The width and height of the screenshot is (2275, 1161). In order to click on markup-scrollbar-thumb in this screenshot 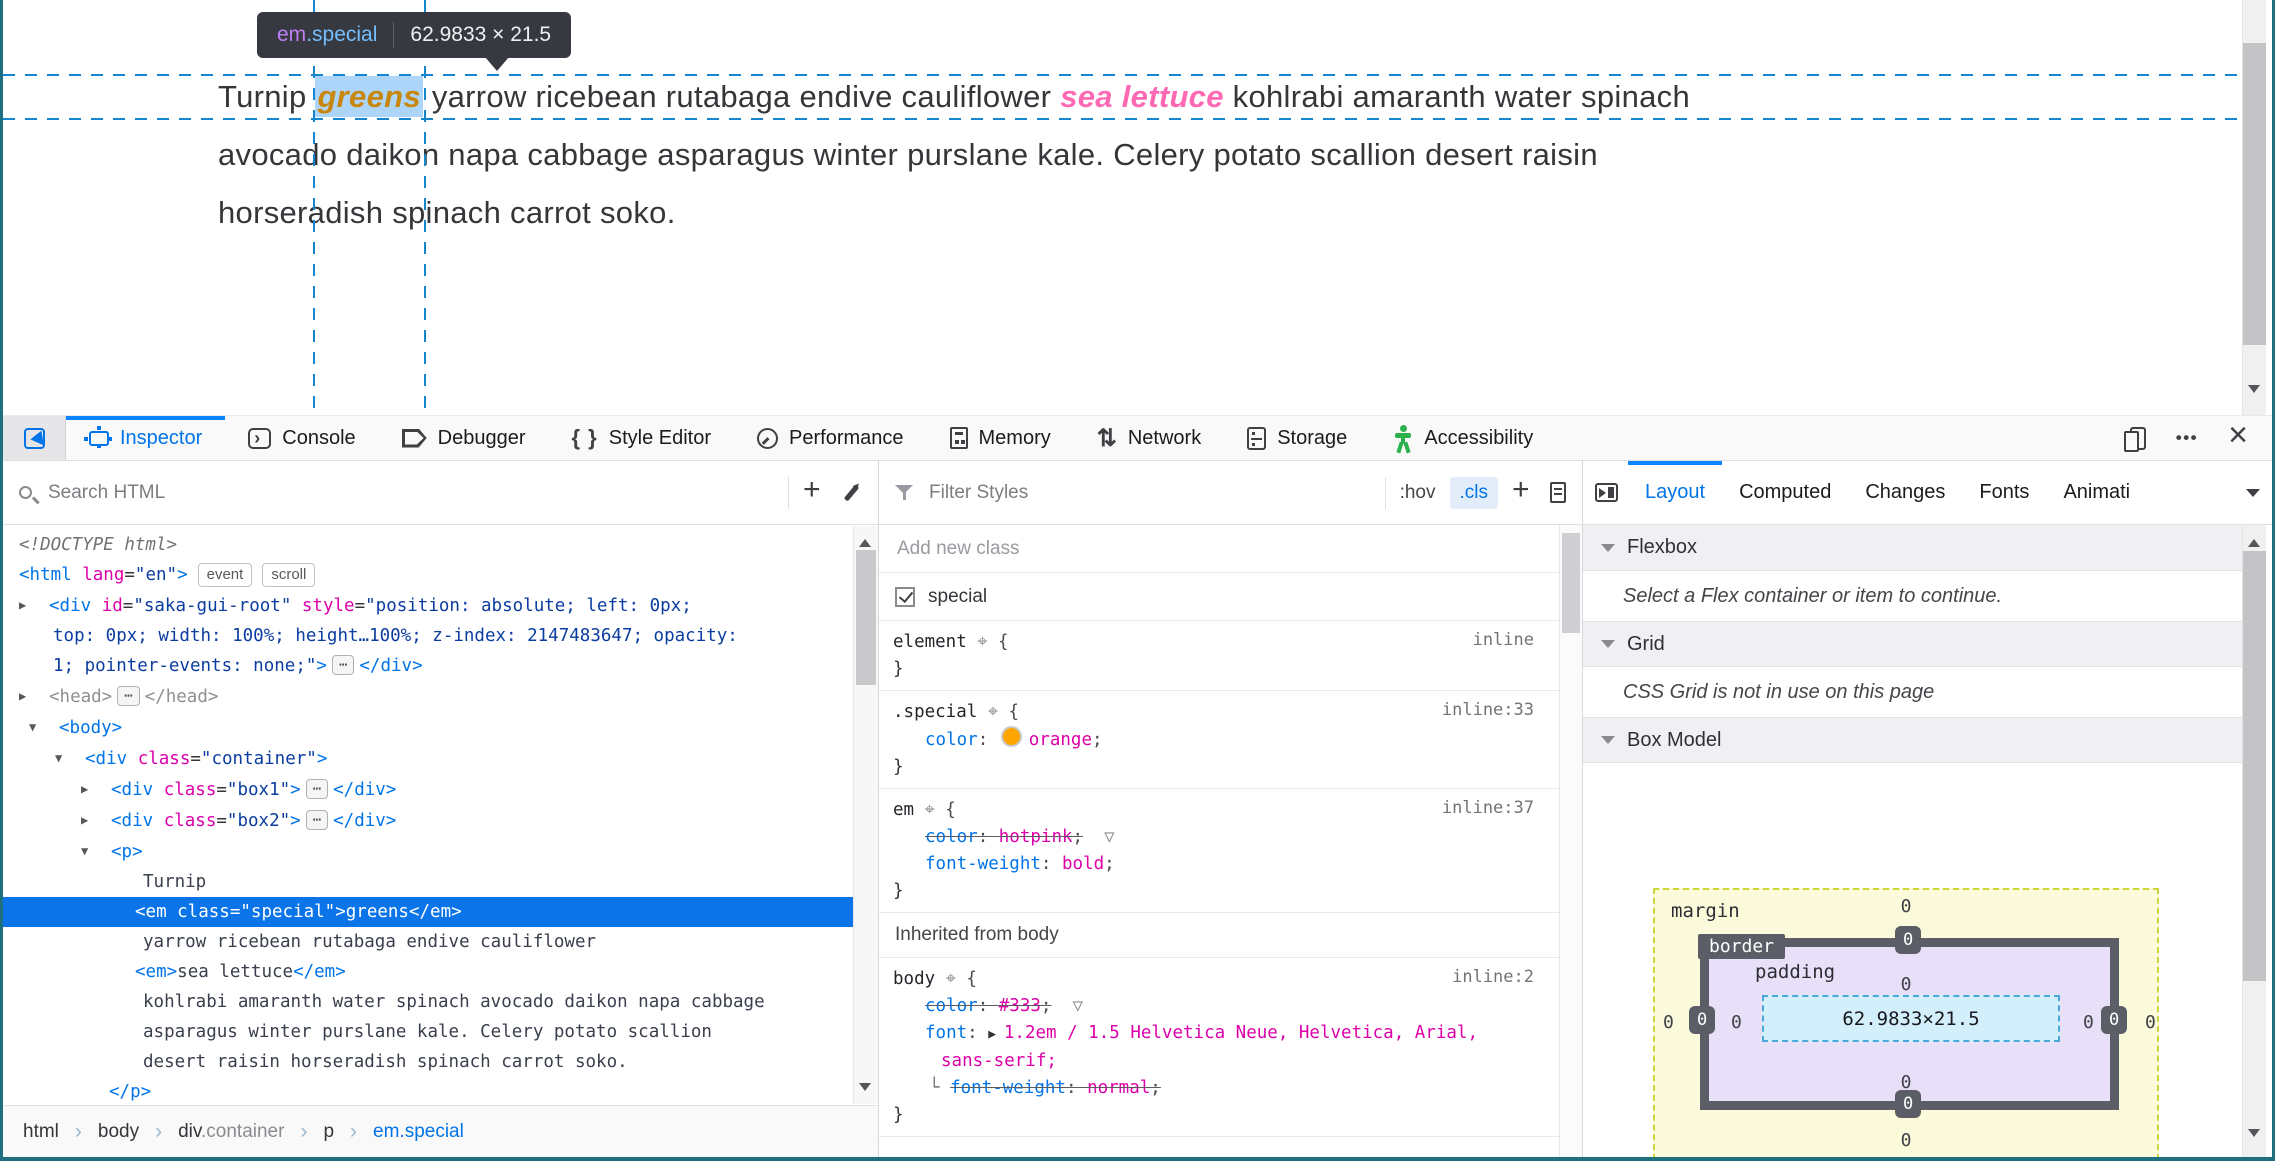, I will do `click(866, 617)`.